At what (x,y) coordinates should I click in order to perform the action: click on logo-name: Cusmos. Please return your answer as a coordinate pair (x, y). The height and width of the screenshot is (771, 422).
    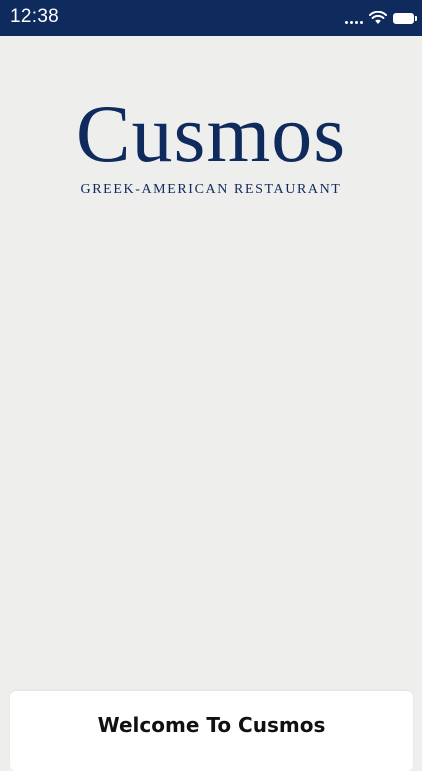
    Looking at the image, I should click on (211, 133).